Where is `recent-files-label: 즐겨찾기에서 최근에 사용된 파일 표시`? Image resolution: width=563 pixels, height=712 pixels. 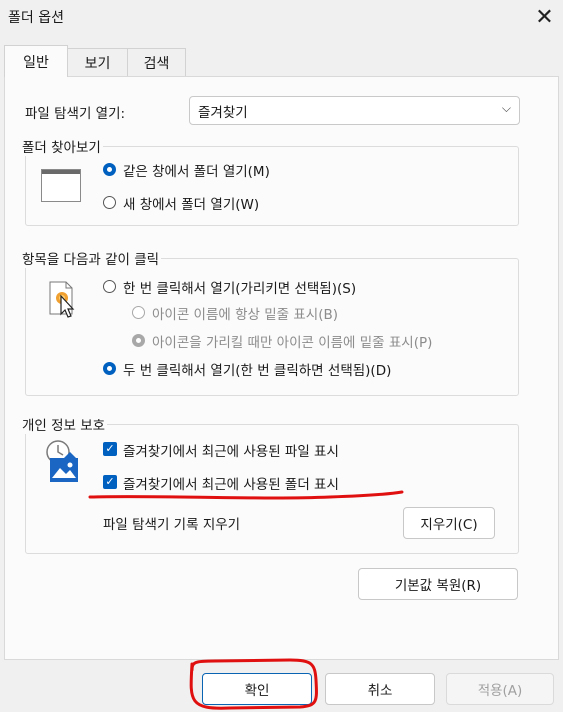 recent-files-label: 즐겨찾기에서 최근에 사용된 파일 표시 is located at coordinates (231, 450).